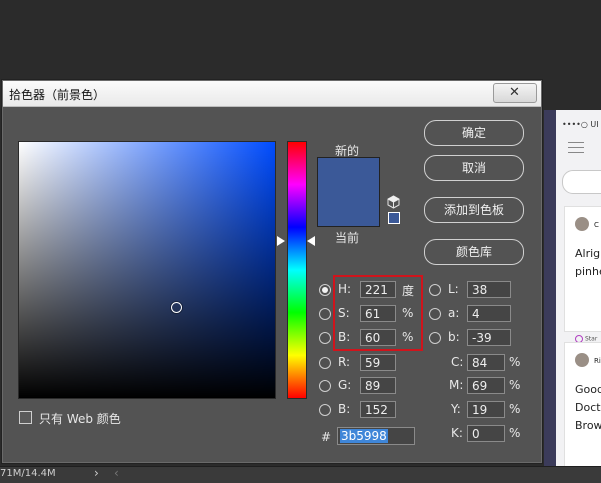 This screenshot has width=601, height=483. Describe the element at coordinates (281, 241) in the screenshot. I see `hue-slider-left-pointer-icon` at that location.